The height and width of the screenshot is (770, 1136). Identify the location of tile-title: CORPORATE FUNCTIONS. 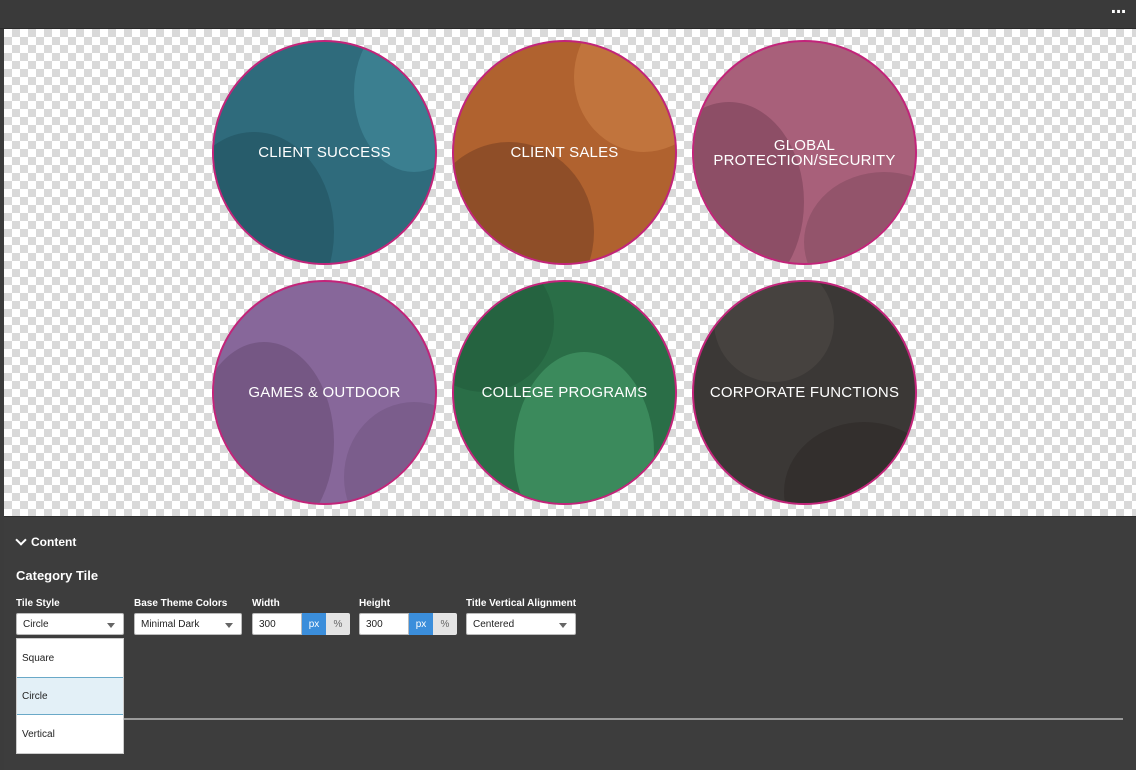
(804, 392).